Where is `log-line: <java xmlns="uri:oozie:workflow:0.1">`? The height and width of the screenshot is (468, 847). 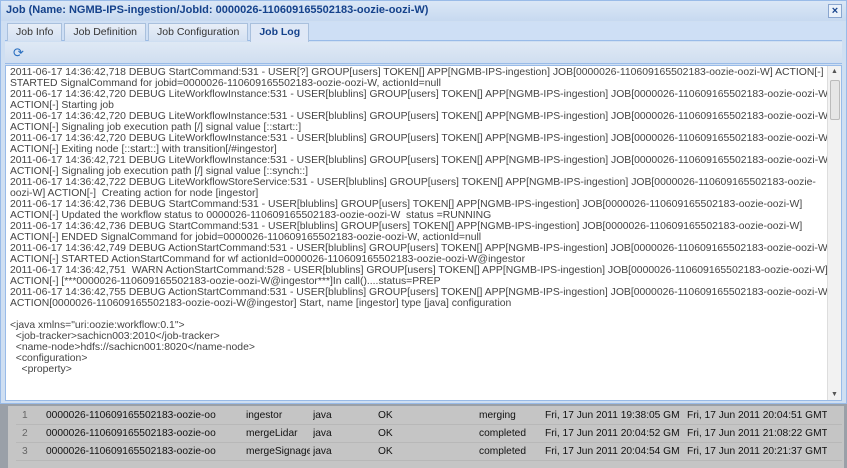 log-line: <java xmlns="uri:oozie:workflow:0.1"> is located at coordinates (97, 325).